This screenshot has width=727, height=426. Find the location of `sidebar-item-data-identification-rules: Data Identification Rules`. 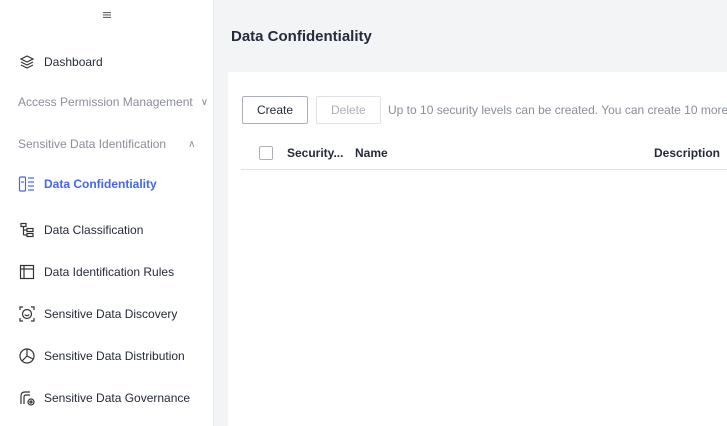

sidebar-item-data-identification-rules: Data Identification Rules is located at coordinates (107, 272).